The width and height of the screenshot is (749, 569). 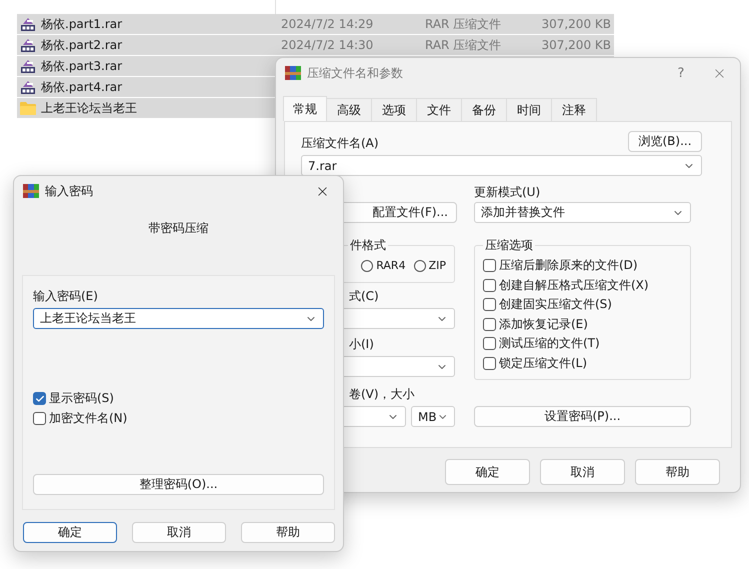 What do you see at coordinates (509, 245) in the screenshot?
I see `group-label: 压缩选项` at bounding box center [509, 245].